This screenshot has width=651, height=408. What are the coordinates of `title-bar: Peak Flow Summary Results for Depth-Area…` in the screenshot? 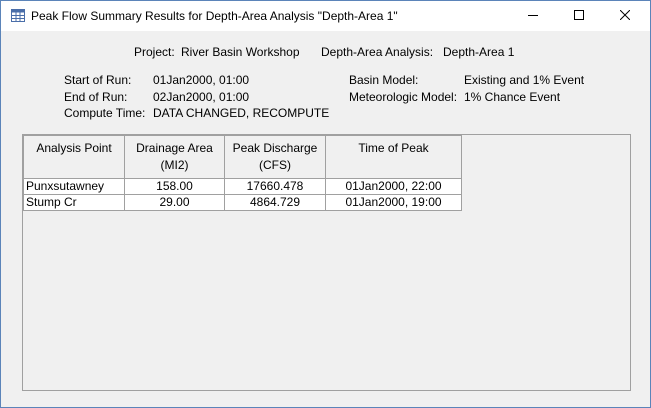 It's located at (325, 16).